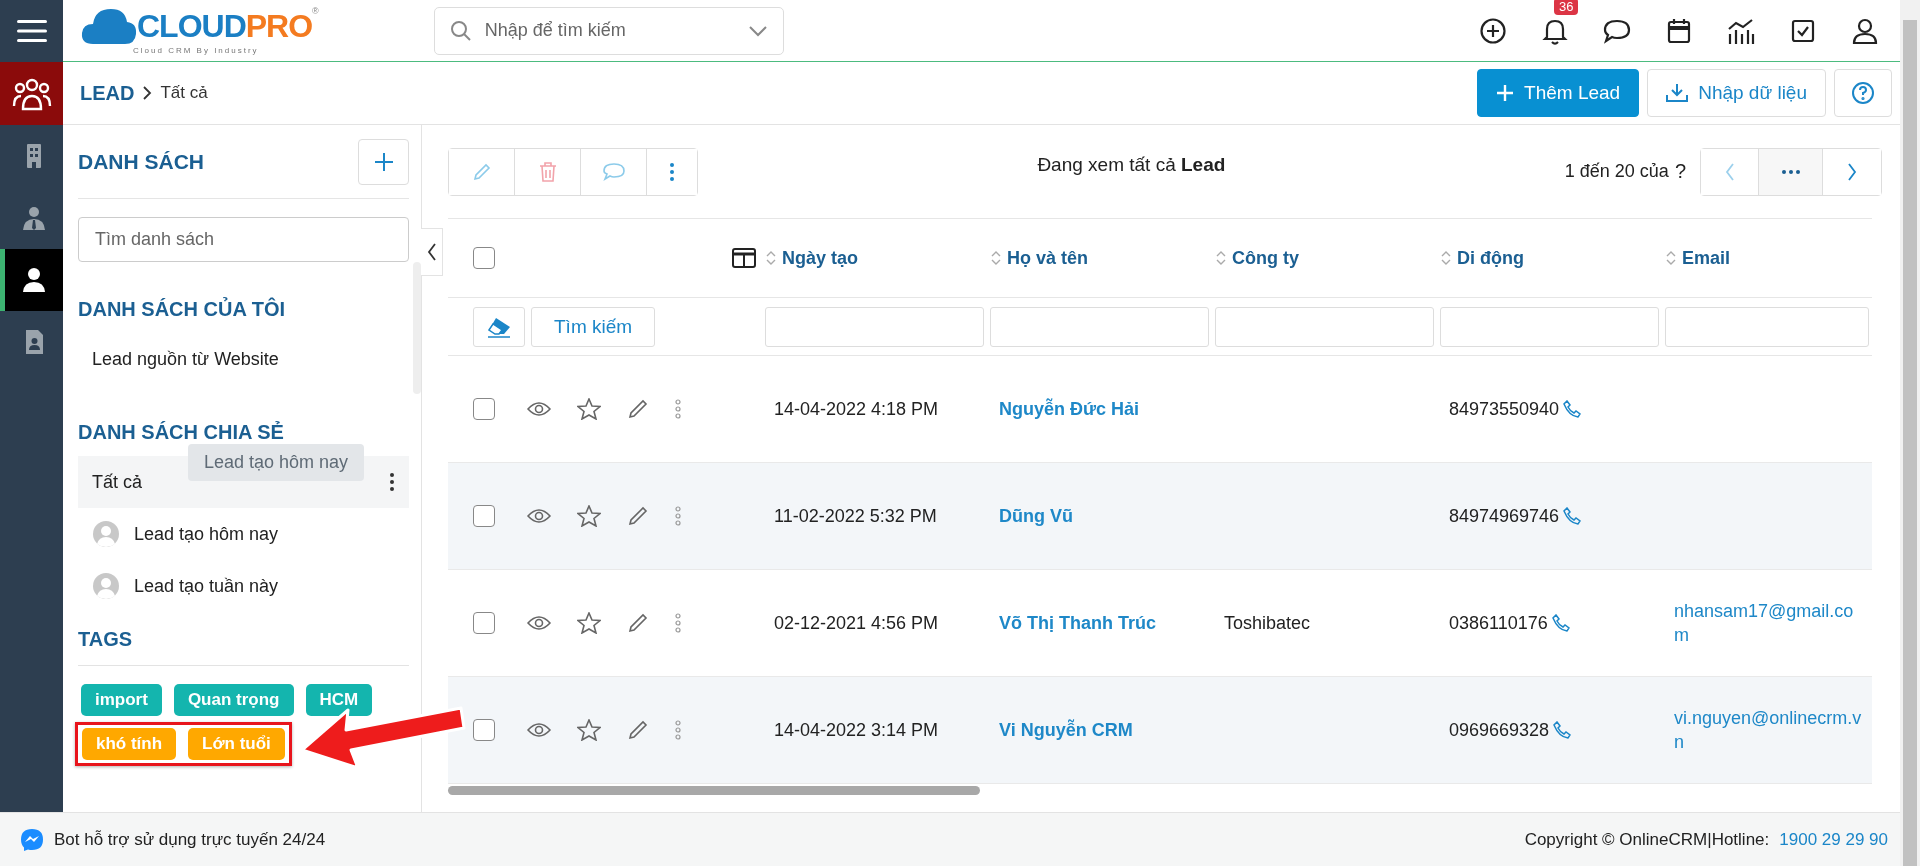 The image size is (1920, 866). What do you see at coordinates (206, 586) in the screenshot?
I see `list-item-label: Lead tạo tuần này` at bounding box center [206, 586].